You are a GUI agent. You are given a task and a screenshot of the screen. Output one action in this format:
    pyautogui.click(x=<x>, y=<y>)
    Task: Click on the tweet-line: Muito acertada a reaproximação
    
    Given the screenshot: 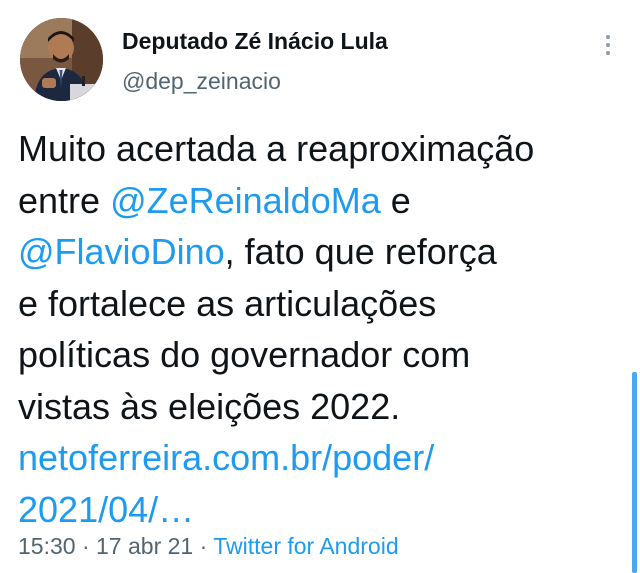 What is the action you would take?
    pyautogui.click(x=276, y=148)
    